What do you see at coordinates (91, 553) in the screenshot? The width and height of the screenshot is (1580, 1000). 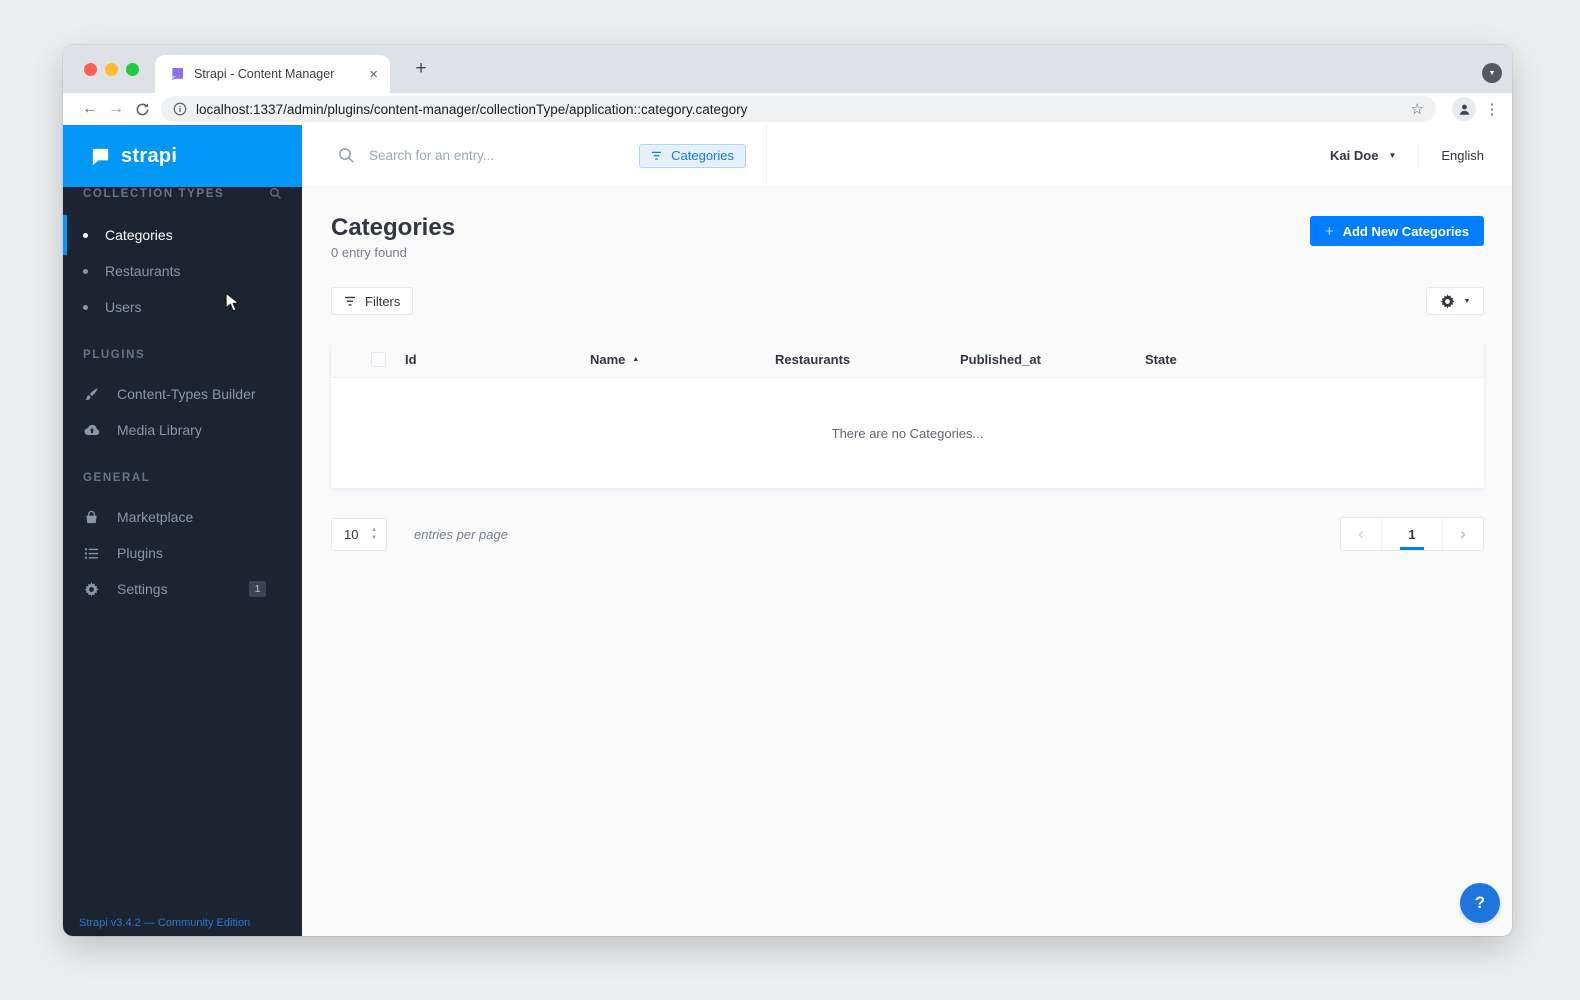 I see `list-icon` at bounding box center [91, 553].